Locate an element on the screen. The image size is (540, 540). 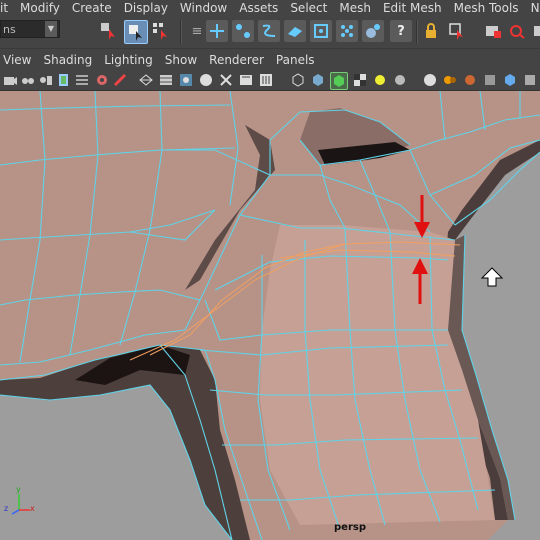
camera-attributes-icon is located at coordinates (28, 80).